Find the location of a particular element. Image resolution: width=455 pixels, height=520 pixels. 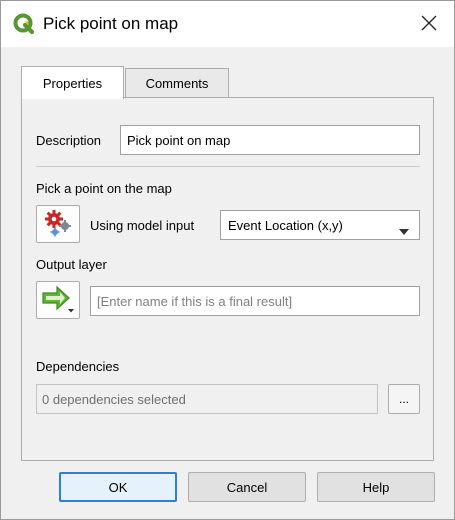

dependencies-label: Dependencies is located at coordinates (78, 366).